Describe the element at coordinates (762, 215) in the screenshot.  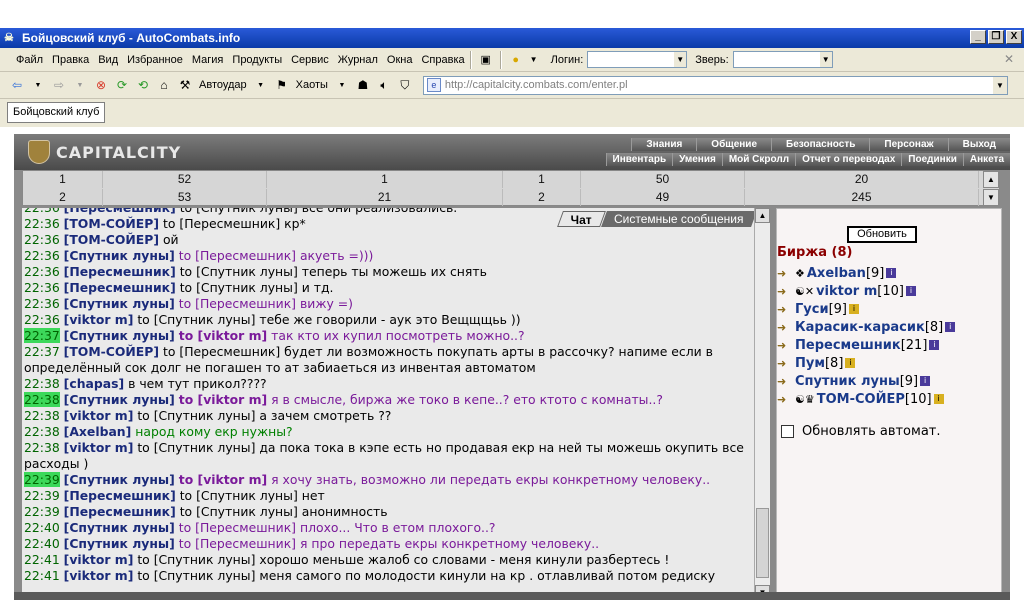
I see `scroll-up-button: ▲` at that location.